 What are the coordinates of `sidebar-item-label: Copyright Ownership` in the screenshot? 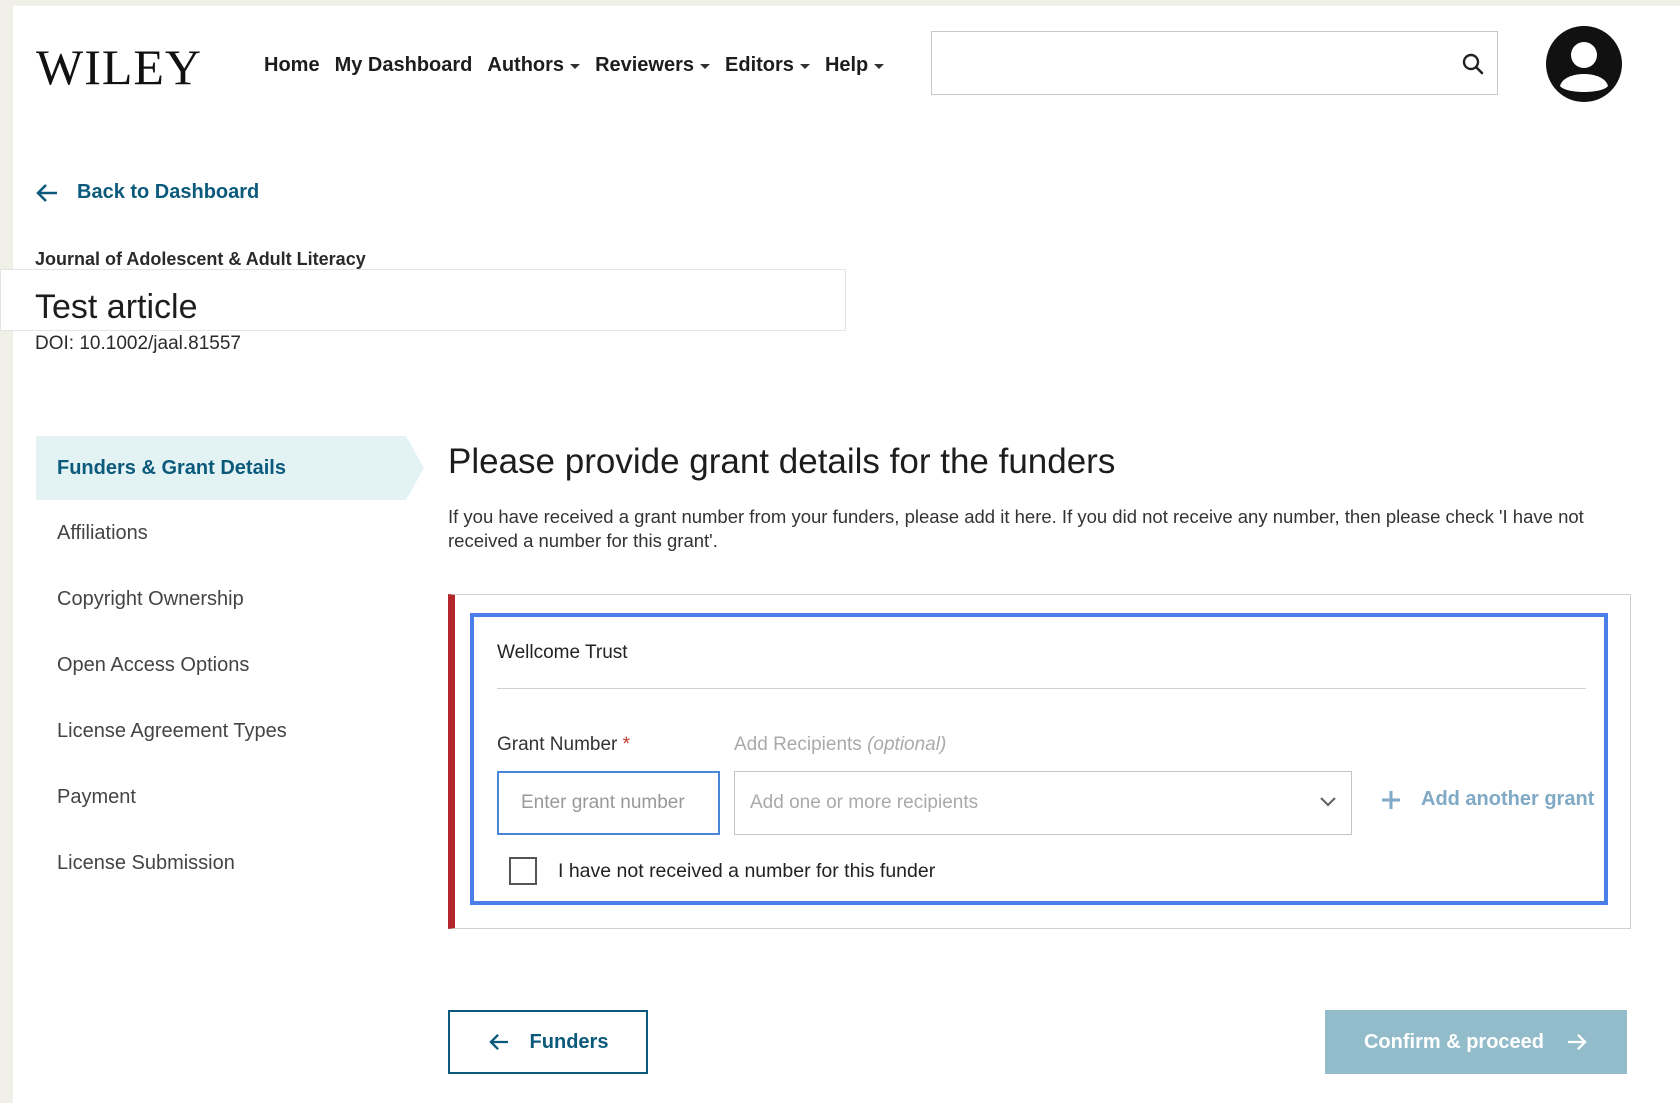 It's located at (150, 598).